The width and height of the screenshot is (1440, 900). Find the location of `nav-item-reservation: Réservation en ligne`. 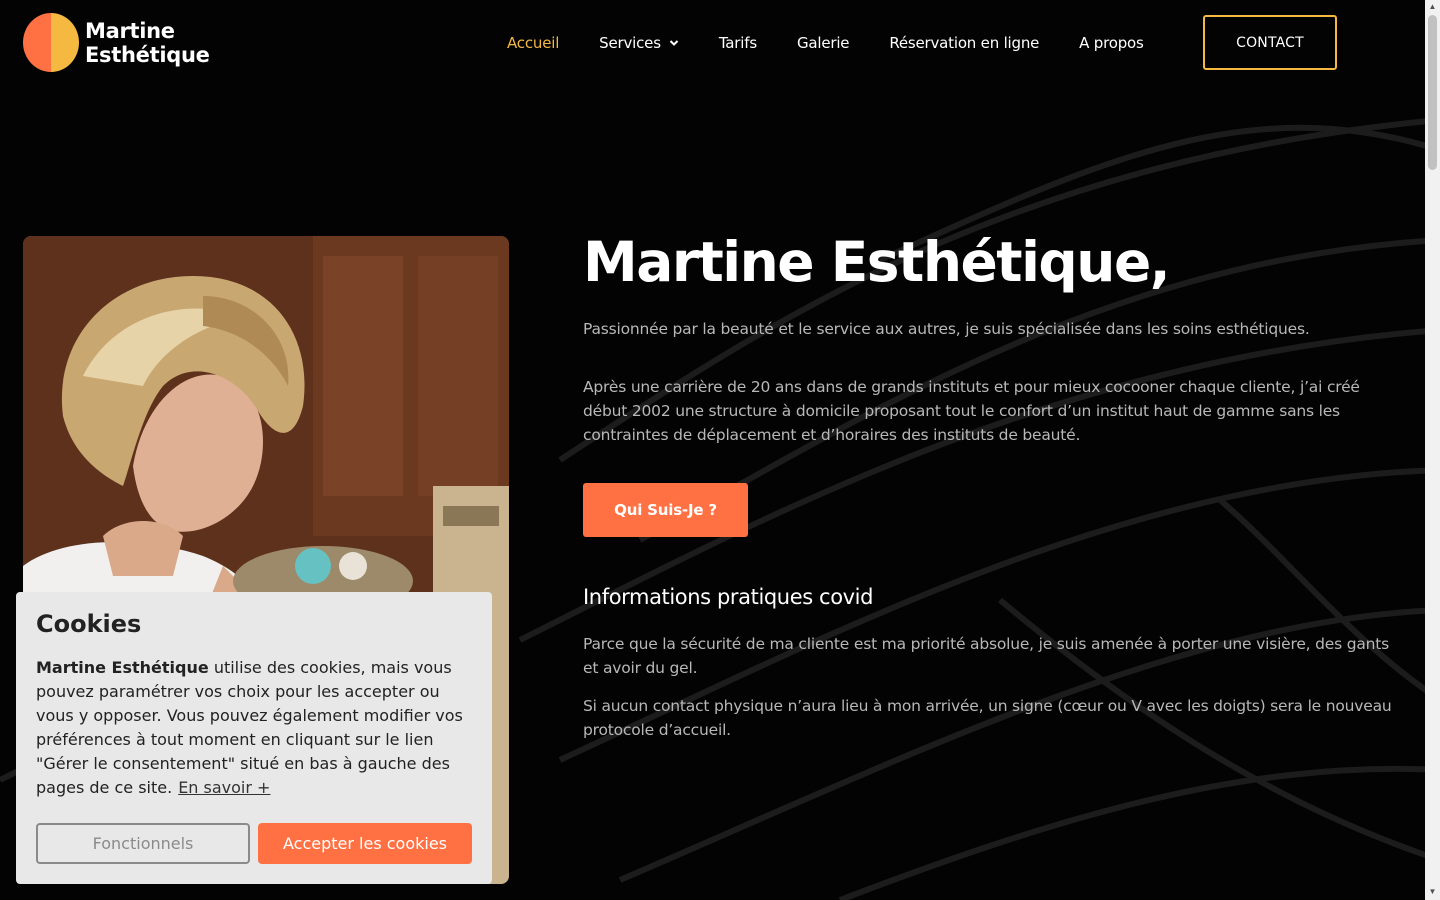

nav-item-reservation: Réservation en ligne is located at coordinates (964, 43).